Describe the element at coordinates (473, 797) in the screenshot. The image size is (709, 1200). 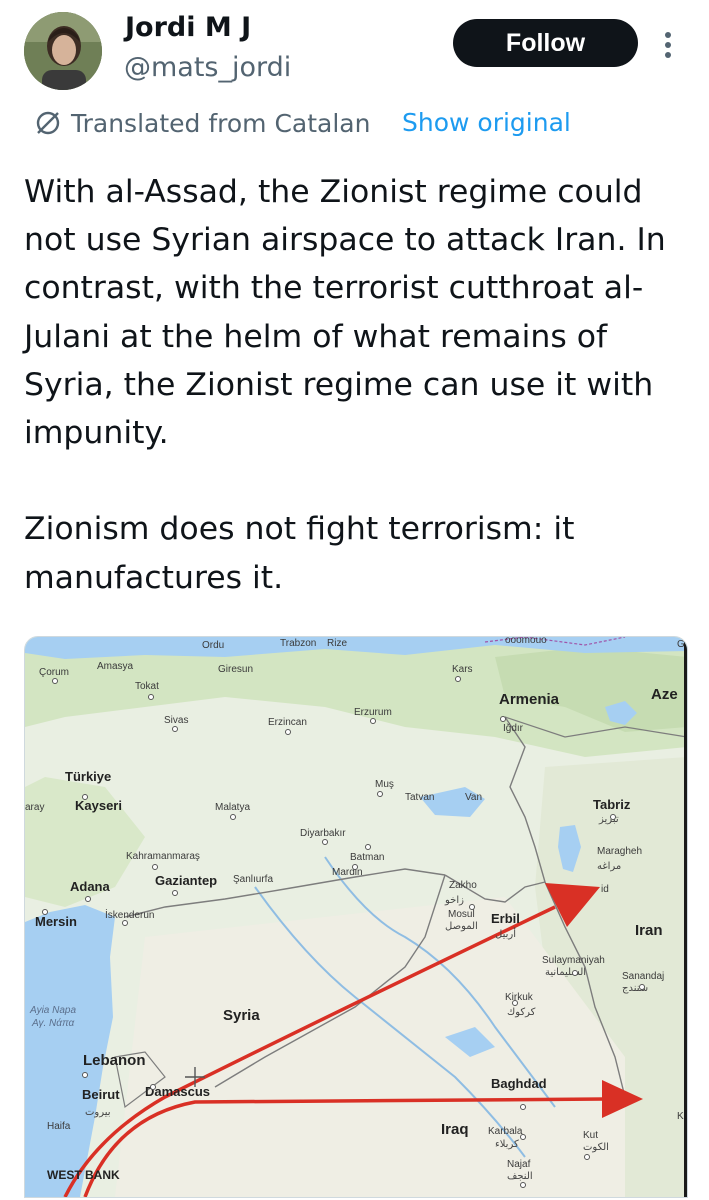
I see `map-label: Van` at that location.